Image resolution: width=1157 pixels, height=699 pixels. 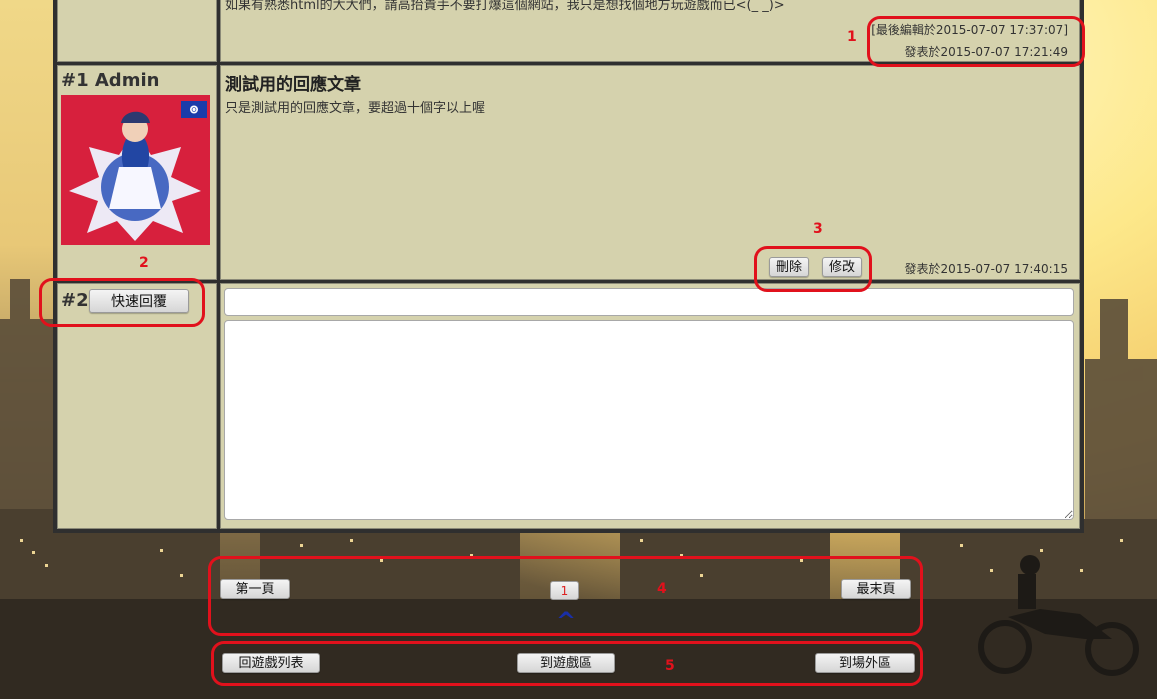 I want to click on annotation-number-1: 1, so click(x=852, y=37).